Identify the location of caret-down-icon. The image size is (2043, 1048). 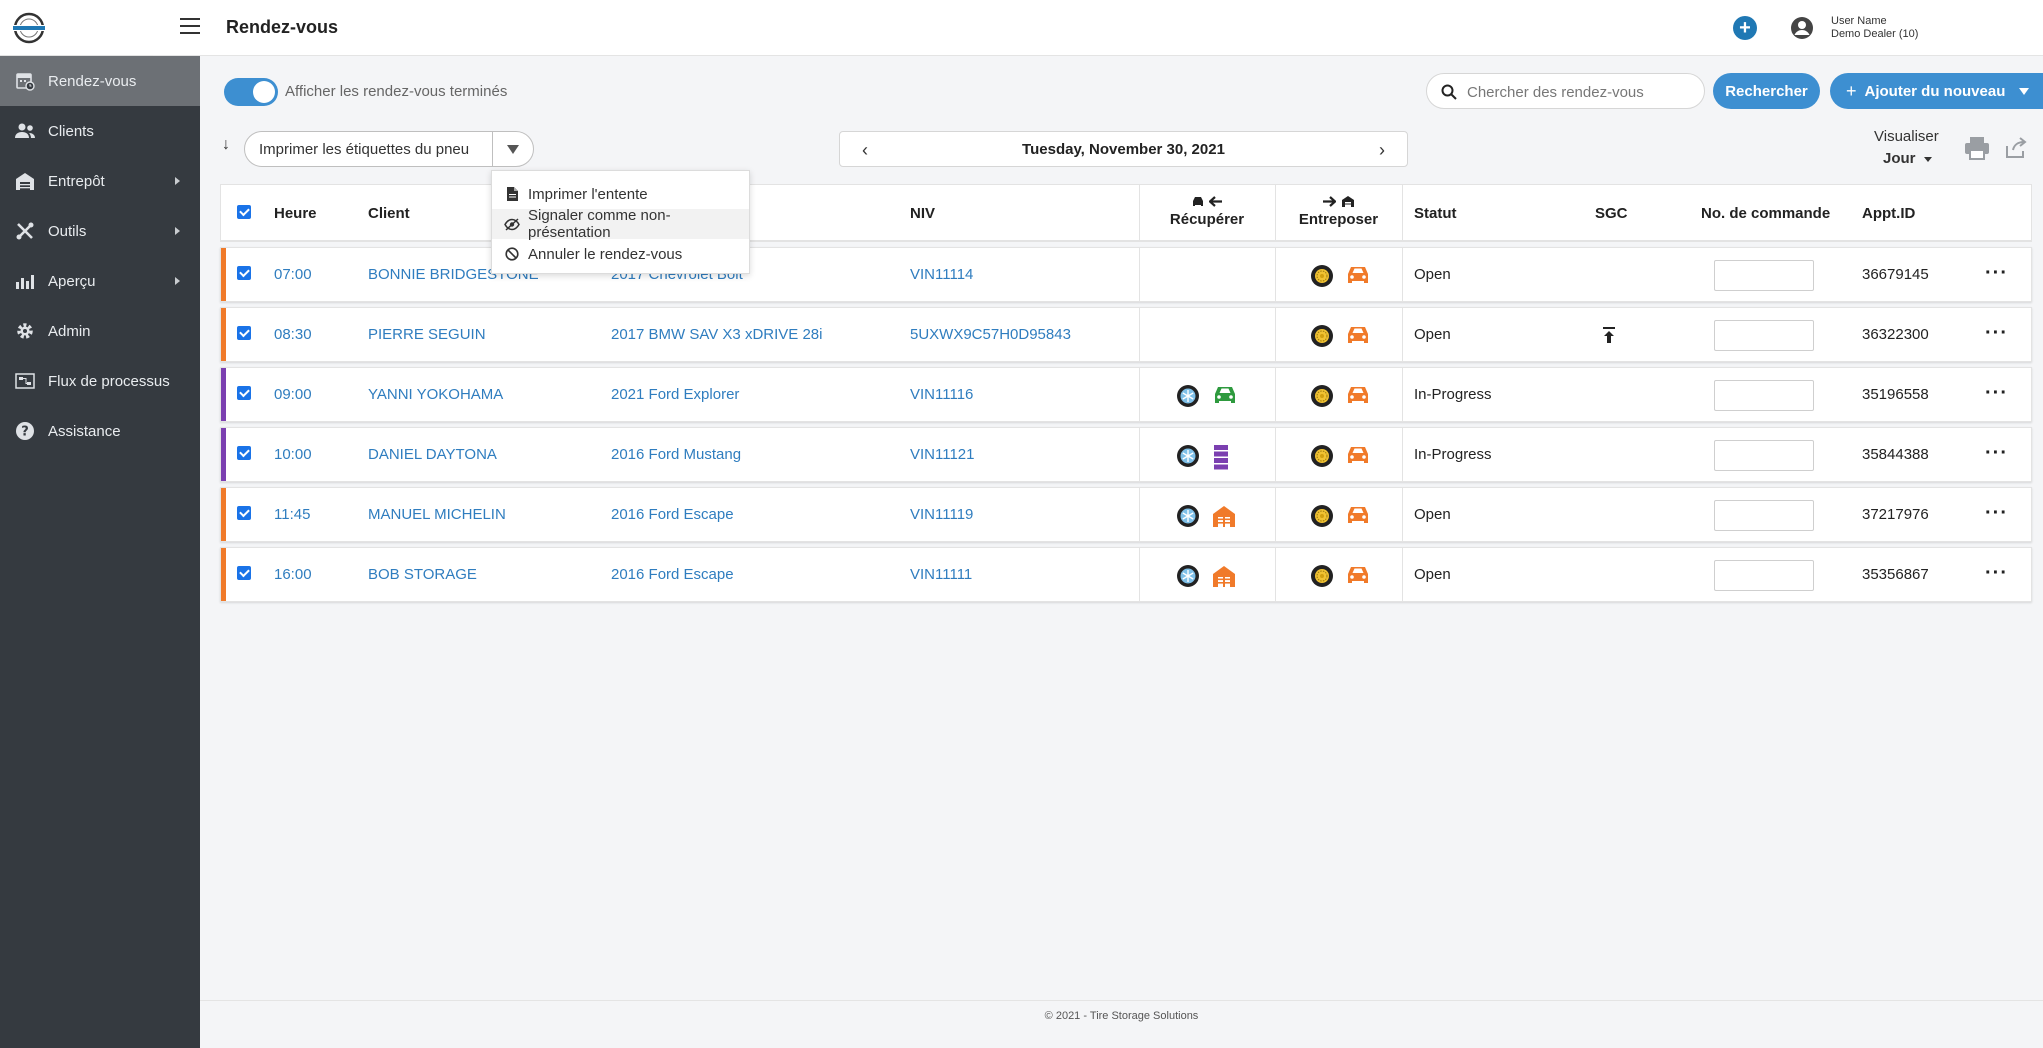
(1927, 159).